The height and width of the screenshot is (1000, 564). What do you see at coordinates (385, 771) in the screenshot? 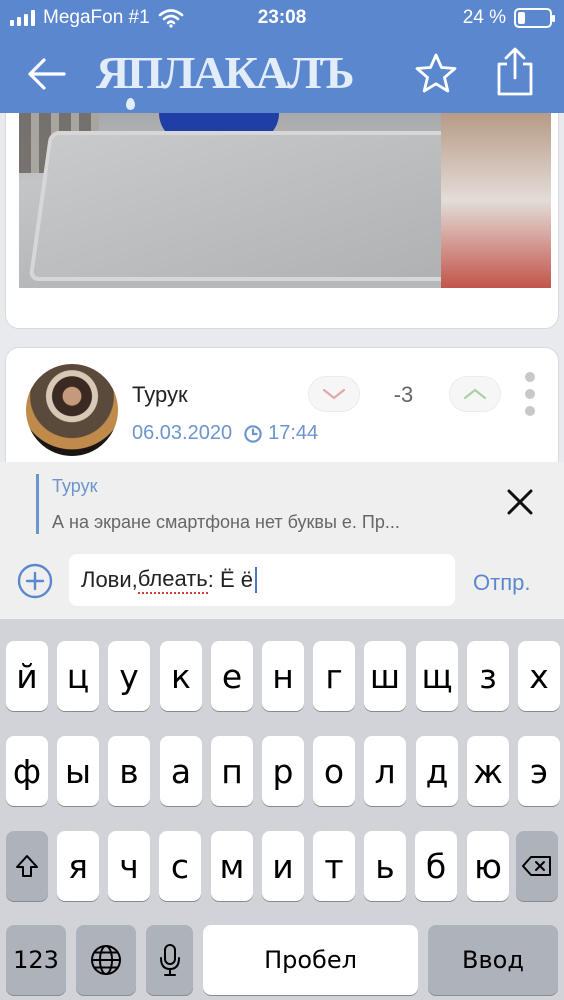
I see `key-л: л` at bounding box center [385, 771].